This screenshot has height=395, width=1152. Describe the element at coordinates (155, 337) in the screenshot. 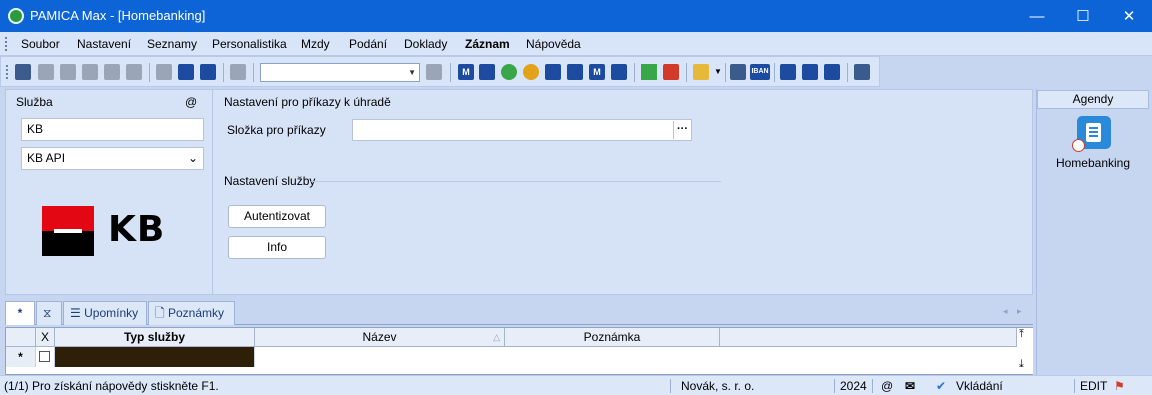

I see `grid-header-typ-sluzby: Typ služby` at that location.